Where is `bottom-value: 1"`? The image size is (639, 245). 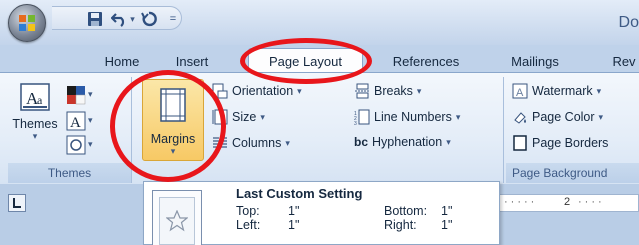
bottom-value: 1" is located at coordinates (447, 211).